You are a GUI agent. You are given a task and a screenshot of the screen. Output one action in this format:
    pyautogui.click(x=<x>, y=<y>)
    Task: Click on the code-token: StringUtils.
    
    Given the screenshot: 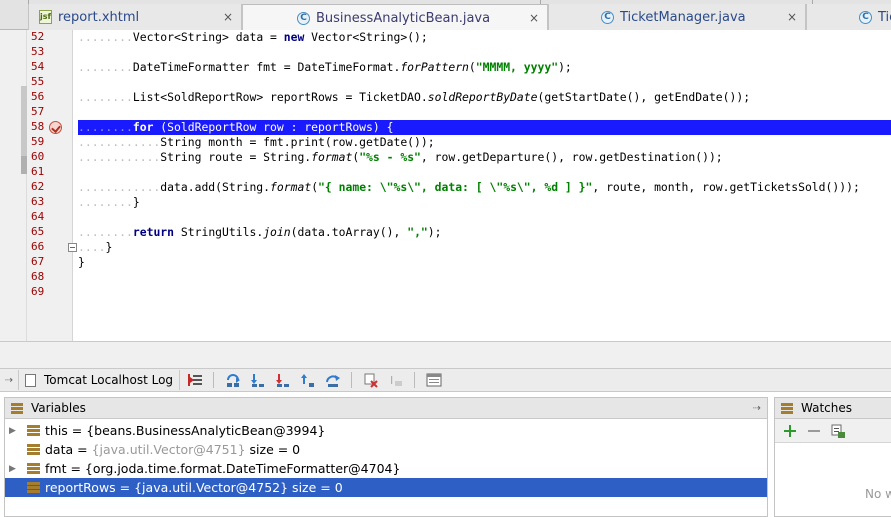 What is the action you would take?
    pyautogui.click(x=219, y=232)
    